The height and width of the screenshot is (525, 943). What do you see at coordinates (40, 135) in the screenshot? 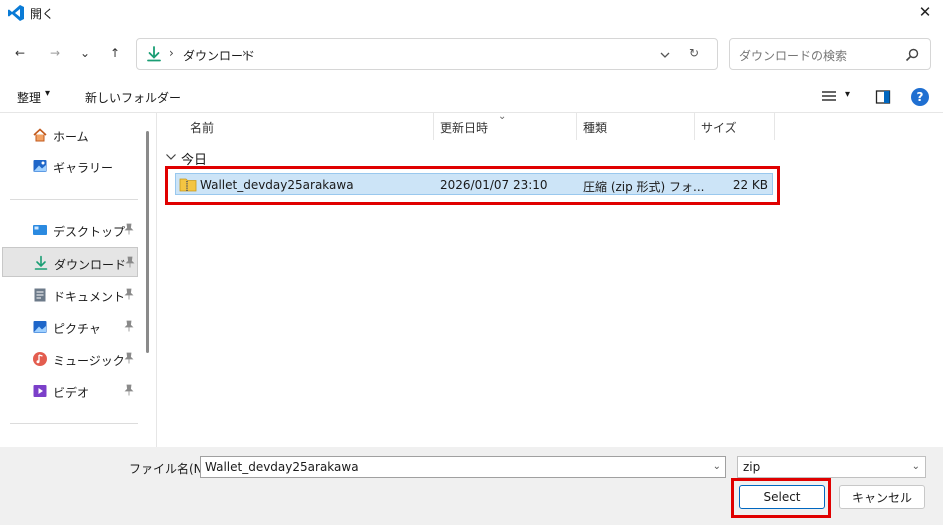
I see `home-icon` at bounding box center [40, 135].